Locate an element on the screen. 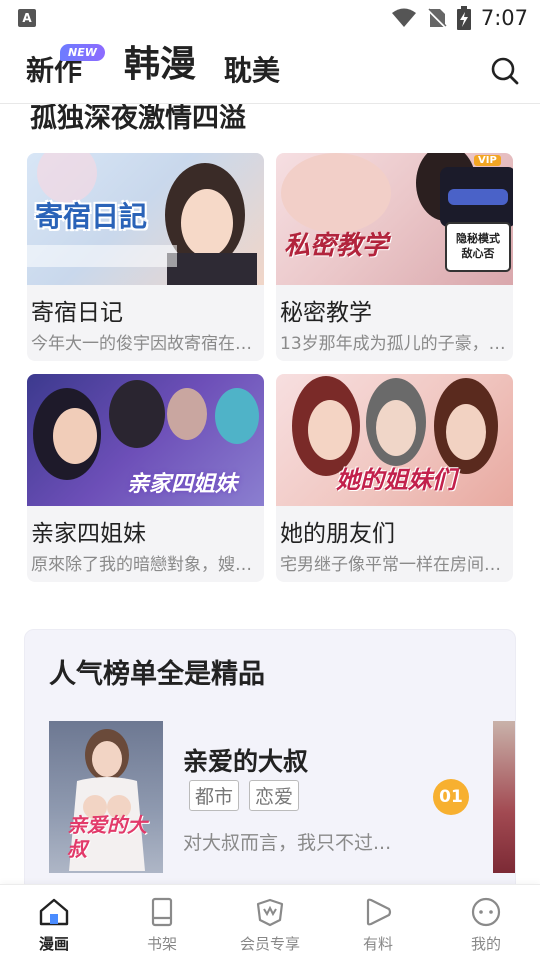 The image size is (540, 960). nav-profile: 我的 is located at coordinates (486, 922).